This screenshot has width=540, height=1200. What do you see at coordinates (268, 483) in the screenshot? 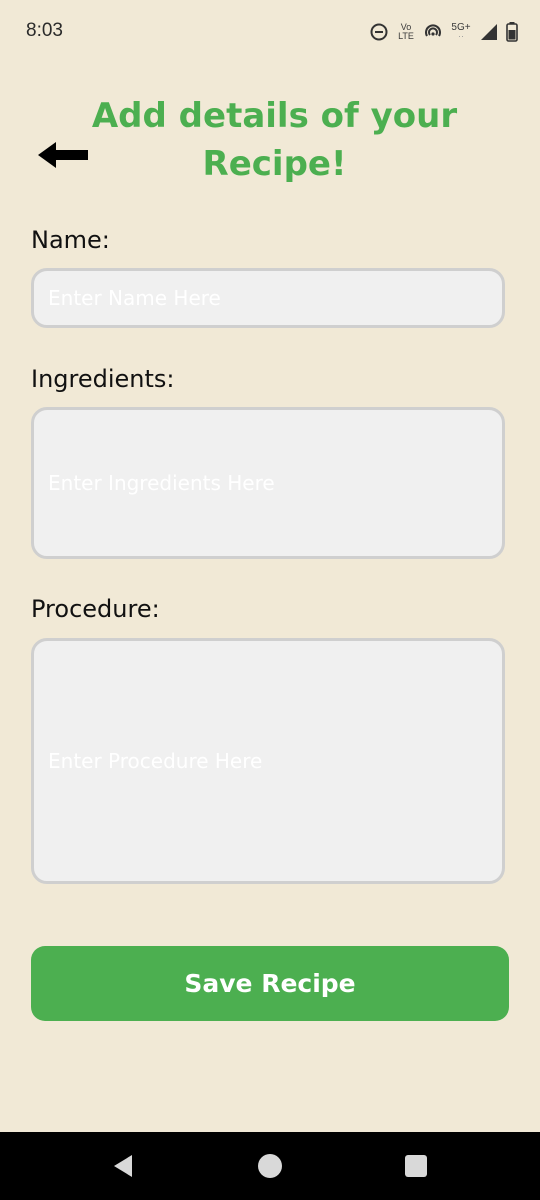
I see `ingredients-input` at bounding box center [268, 483].